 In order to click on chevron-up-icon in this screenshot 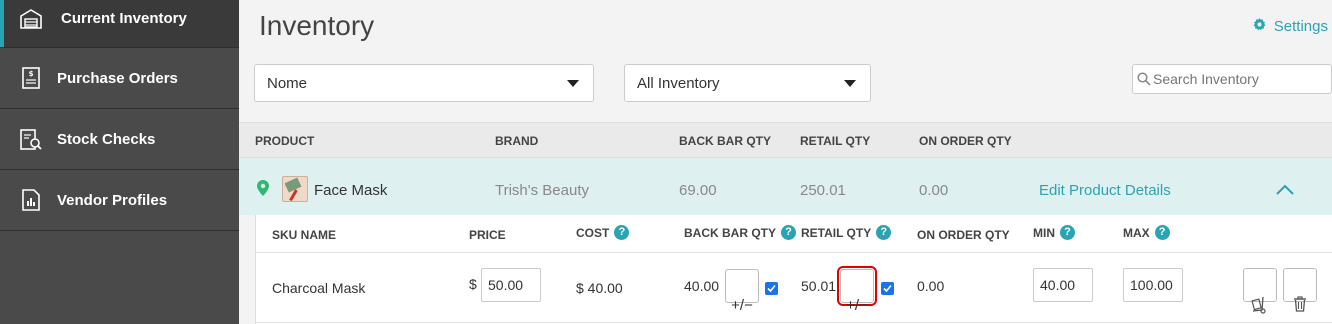, I will do `click(1285, 191)`.